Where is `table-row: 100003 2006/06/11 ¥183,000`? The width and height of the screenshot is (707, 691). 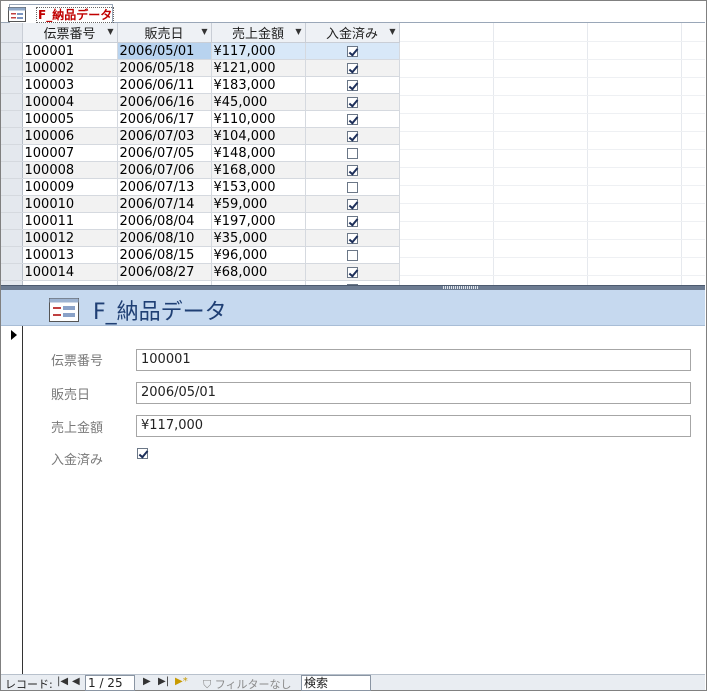 table-row: 100003 2006/06/11 ¥183,000 is located at coordinates (200, 85).